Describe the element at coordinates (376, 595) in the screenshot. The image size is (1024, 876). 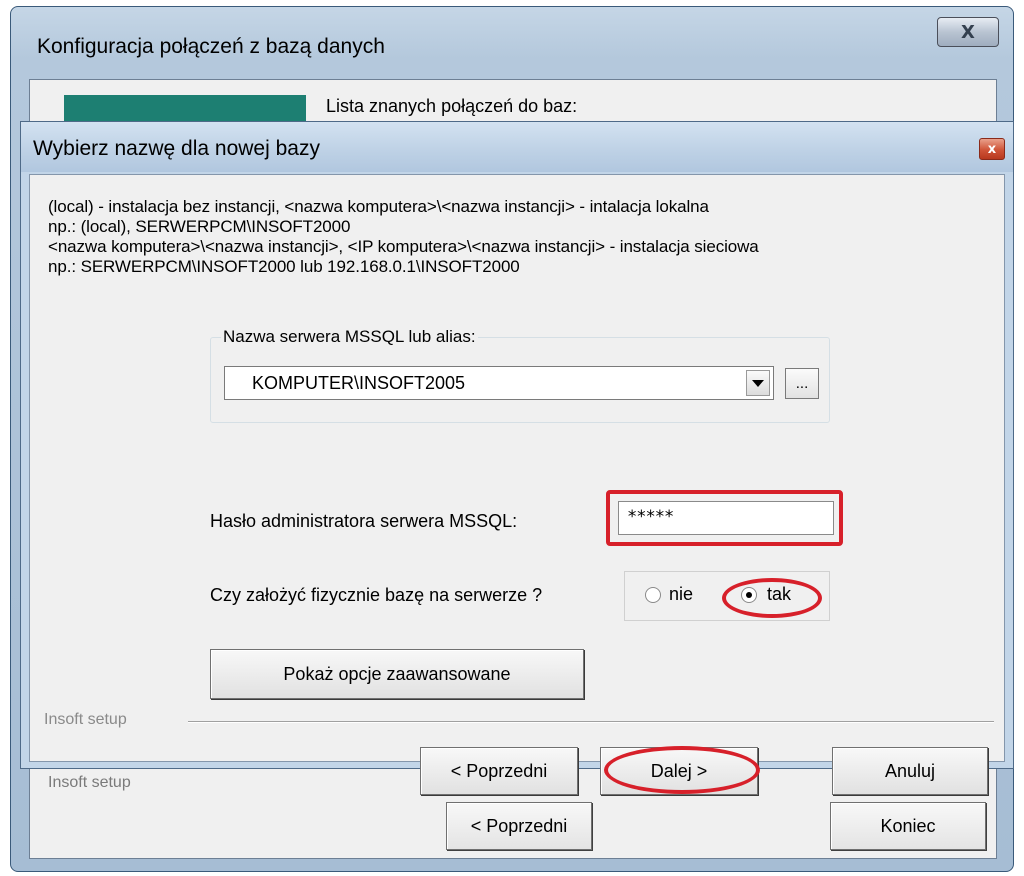
I see `create-db-label: Czy założyć fizycznie bazę na serwerze ?` at that location.